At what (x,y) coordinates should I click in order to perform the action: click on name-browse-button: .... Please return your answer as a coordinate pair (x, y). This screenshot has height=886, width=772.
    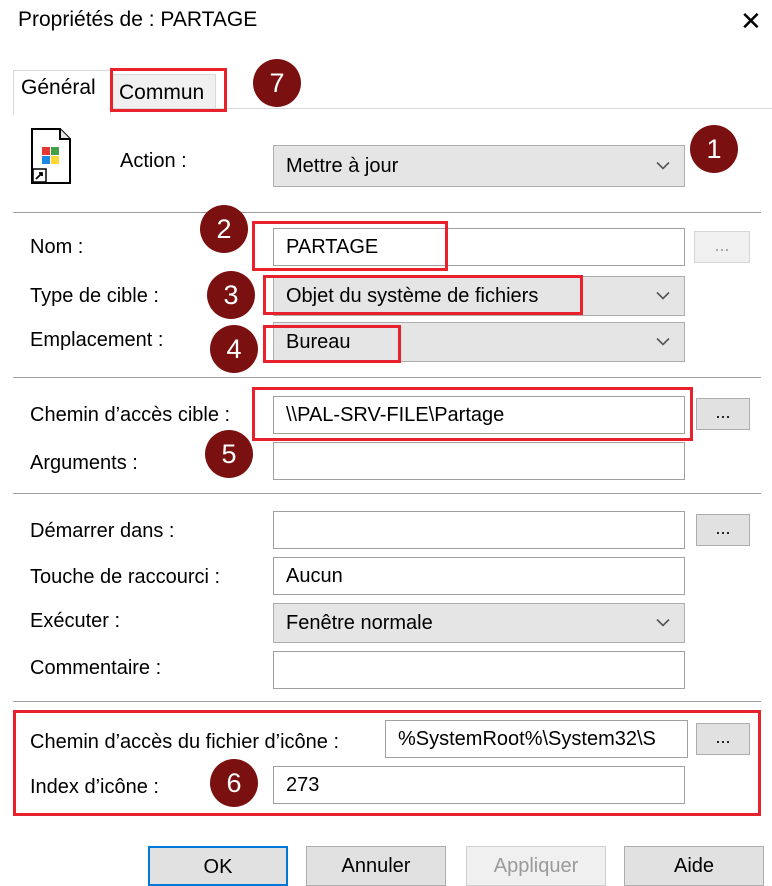
    Looking at the image, I should click on (722, 247).